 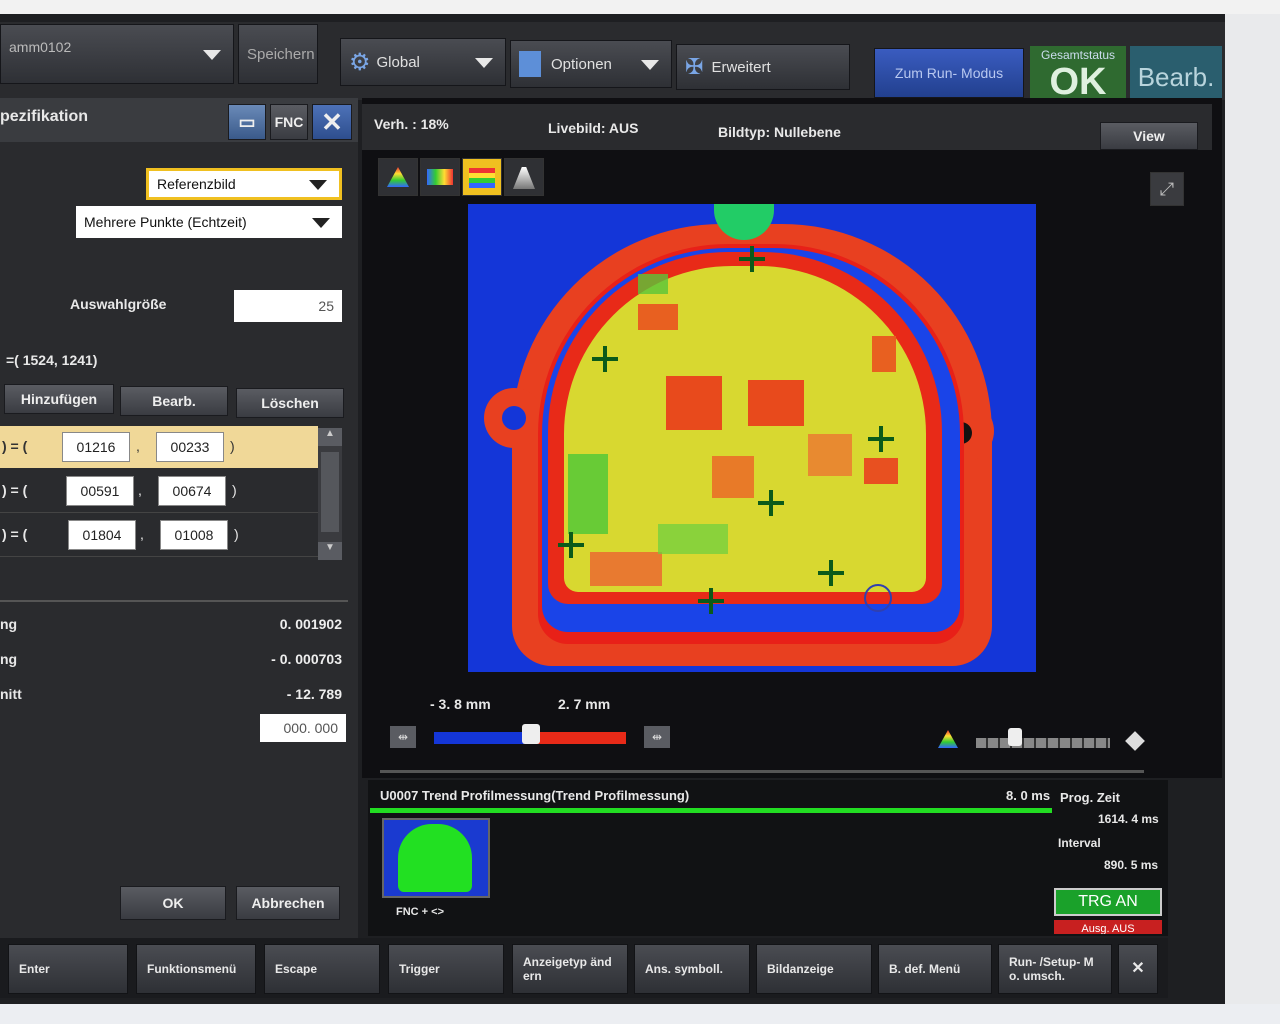 I want to click on add-button: Hinzufügen, so click(x=59, y=399).